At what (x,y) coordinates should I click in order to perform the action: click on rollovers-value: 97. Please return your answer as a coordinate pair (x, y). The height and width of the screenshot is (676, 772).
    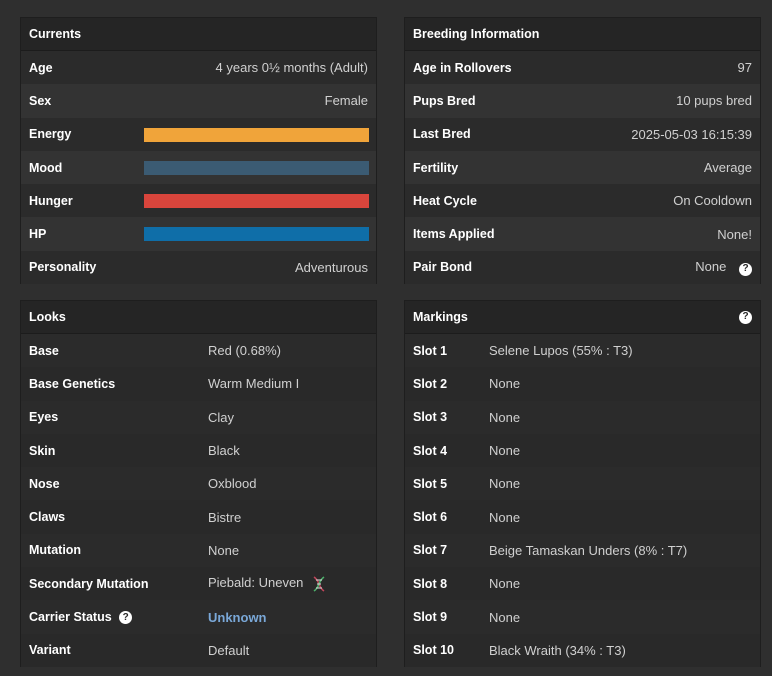
    Looking at the image, I should click on (744, 68).